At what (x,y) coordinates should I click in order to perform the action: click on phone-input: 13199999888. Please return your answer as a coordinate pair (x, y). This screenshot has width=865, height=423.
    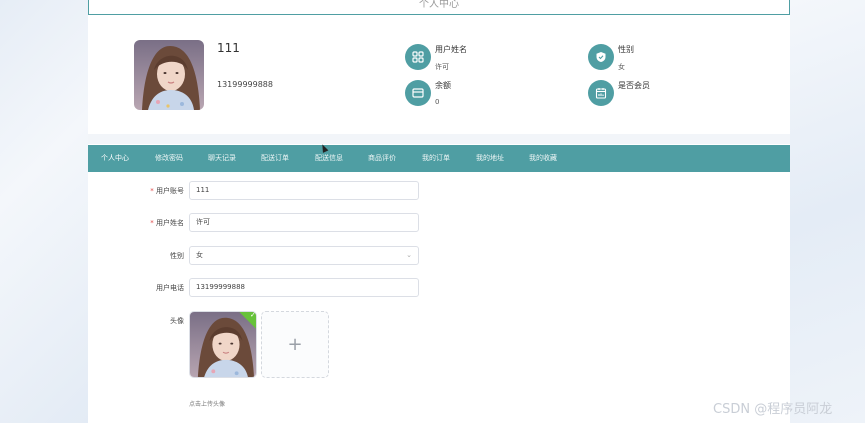
    Looking at the image, I should click on (304, 287).